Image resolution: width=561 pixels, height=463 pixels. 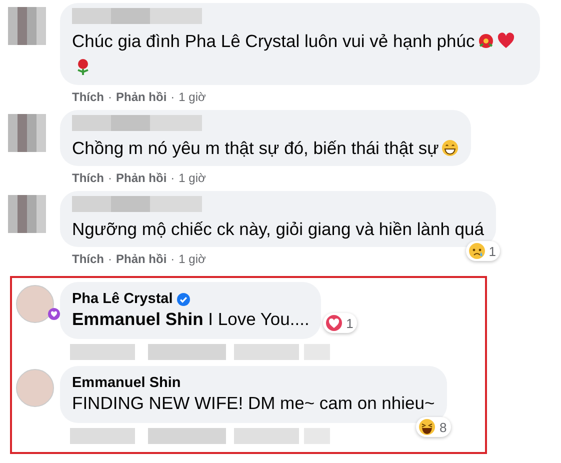 I want to click on avatar, so click(x=35, y=304).